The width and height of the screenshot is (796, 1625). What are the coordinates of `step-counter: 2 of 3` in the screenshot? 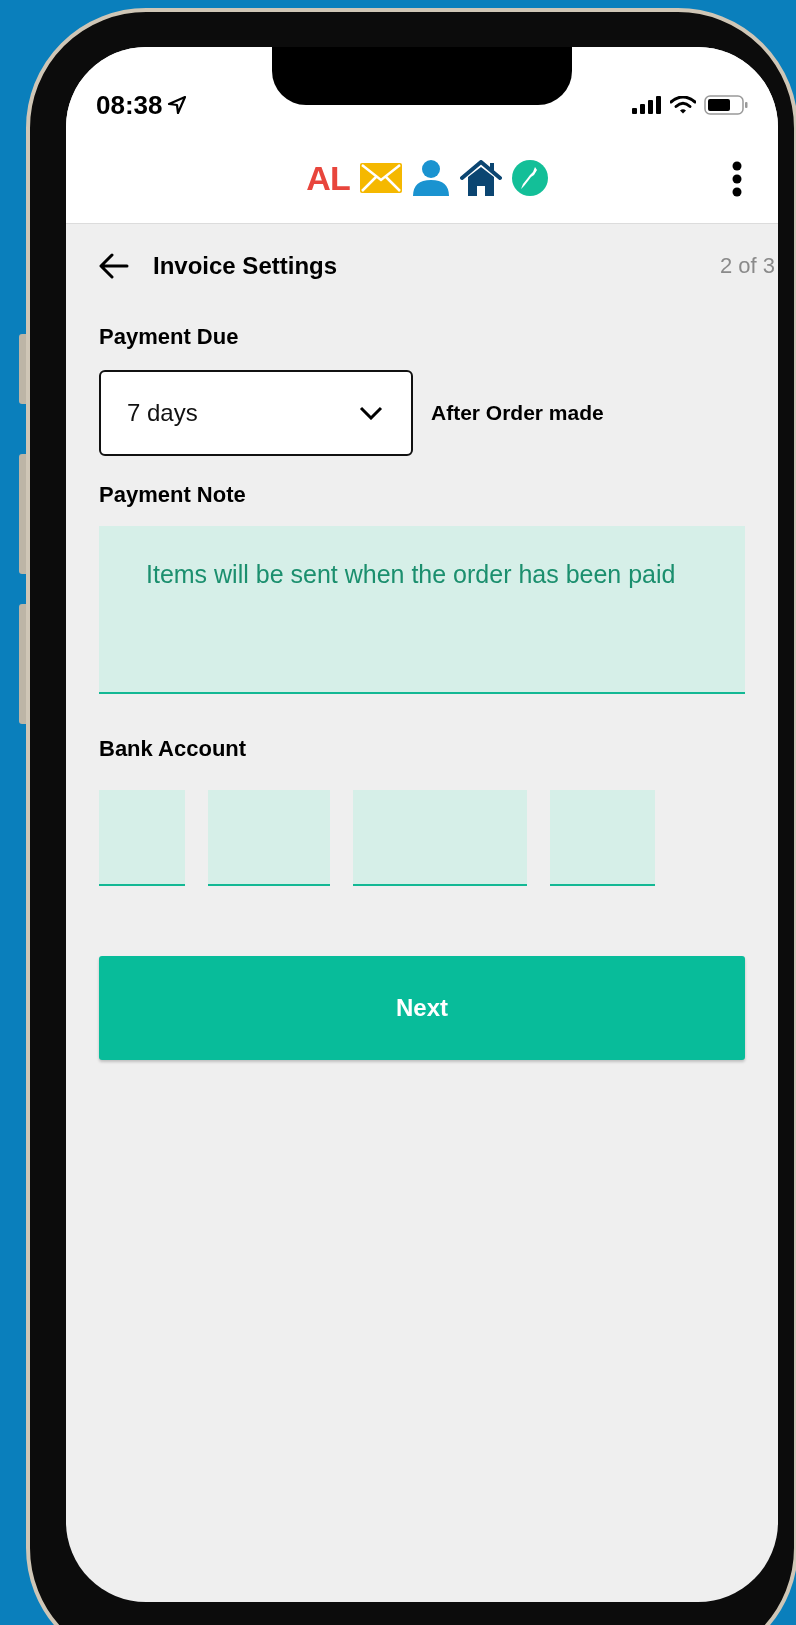 It's located at (747, 266).